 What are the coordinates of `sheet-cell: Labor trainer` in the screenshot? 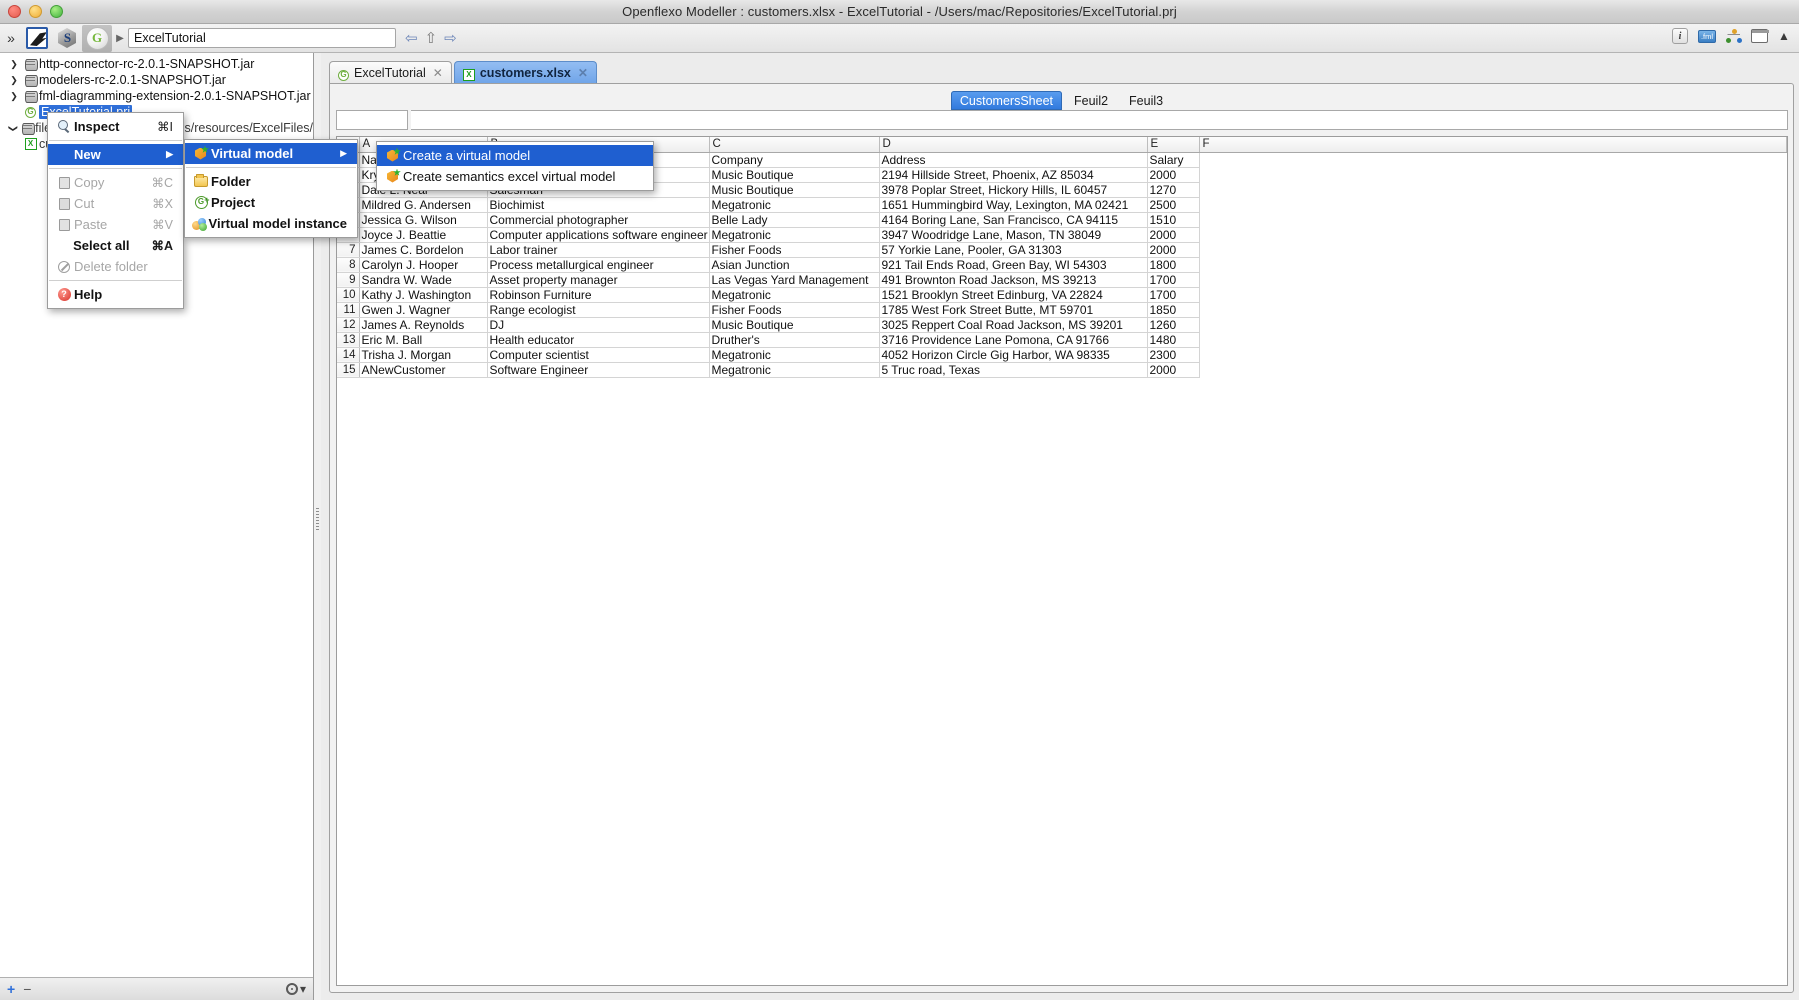 It's located at (598, 250).